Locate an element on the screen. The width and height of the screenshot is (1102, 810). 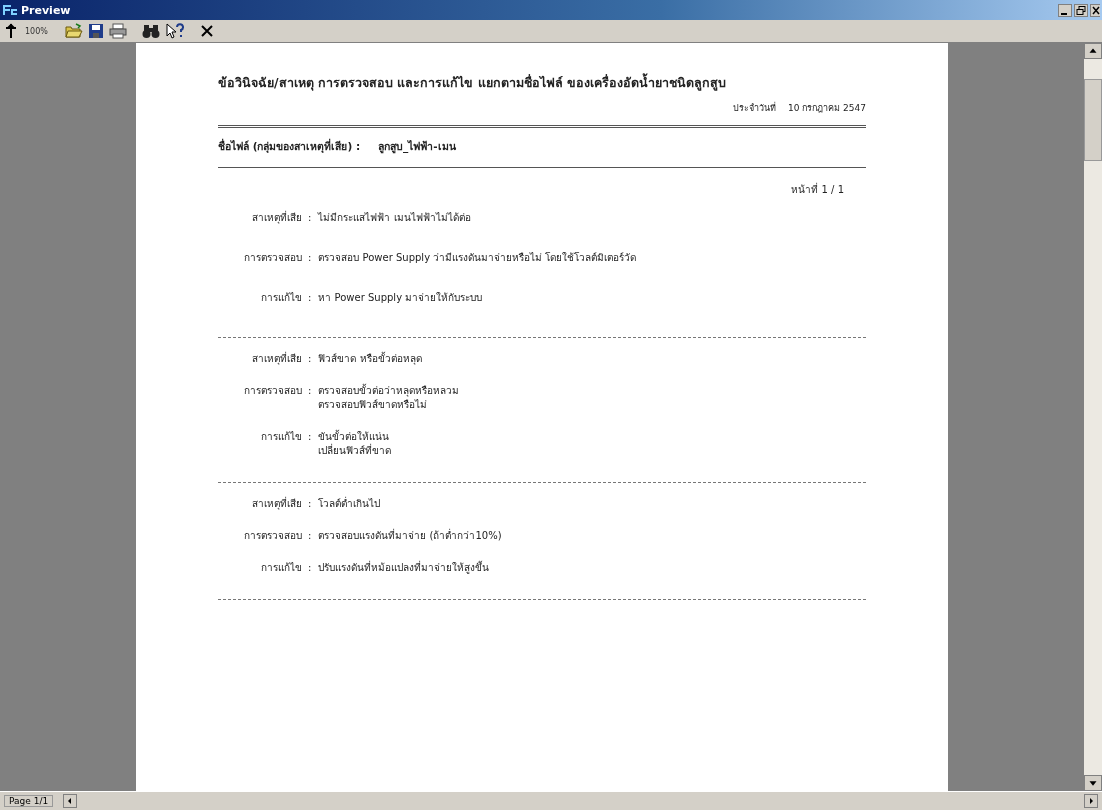
field-value: ฟิวส์ขาด หรือขั้วต่อหลุด is located at coordinates (370, 359).